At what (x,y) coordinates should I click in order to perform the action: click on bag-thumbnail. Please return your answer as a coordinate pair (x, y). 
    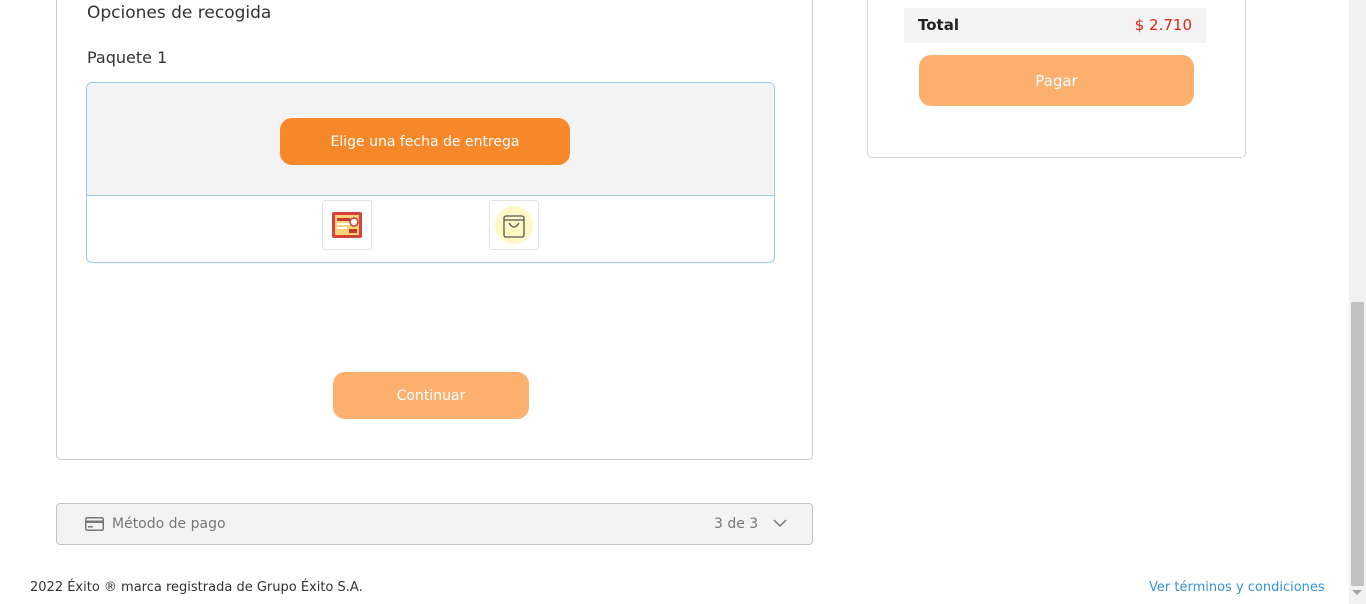
    Looking at the image, I should click on (514, 225).